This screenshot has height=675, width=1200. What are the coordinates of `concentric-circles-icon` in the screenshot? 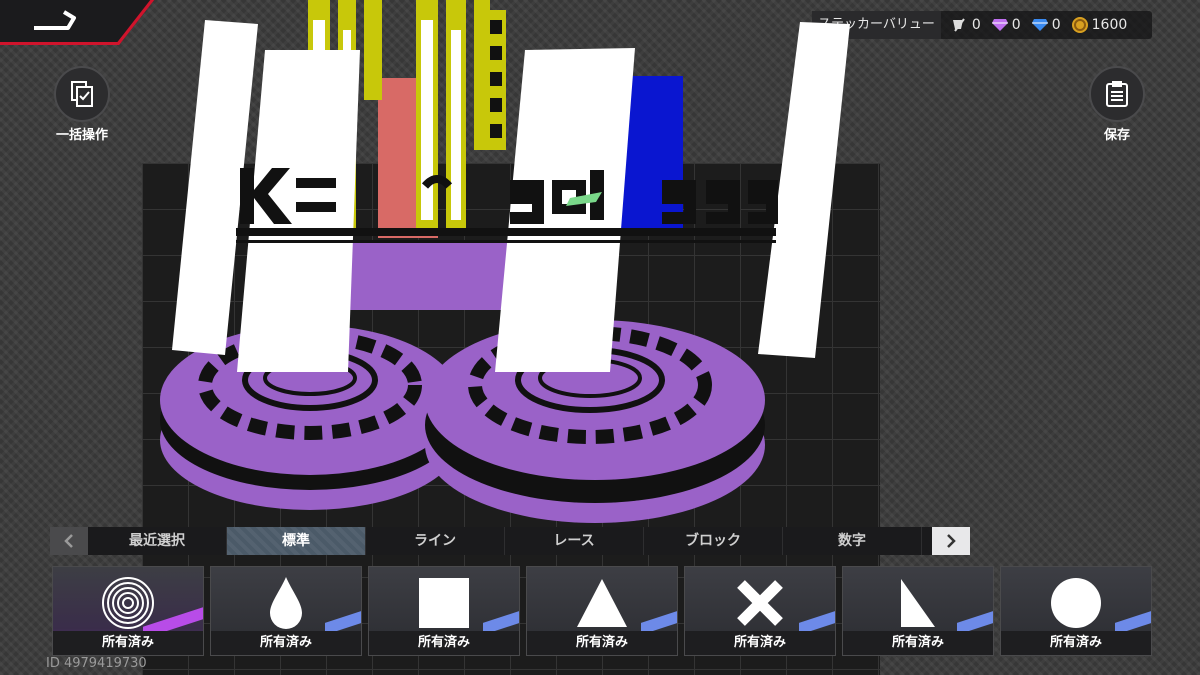 It's located at (128, 603).